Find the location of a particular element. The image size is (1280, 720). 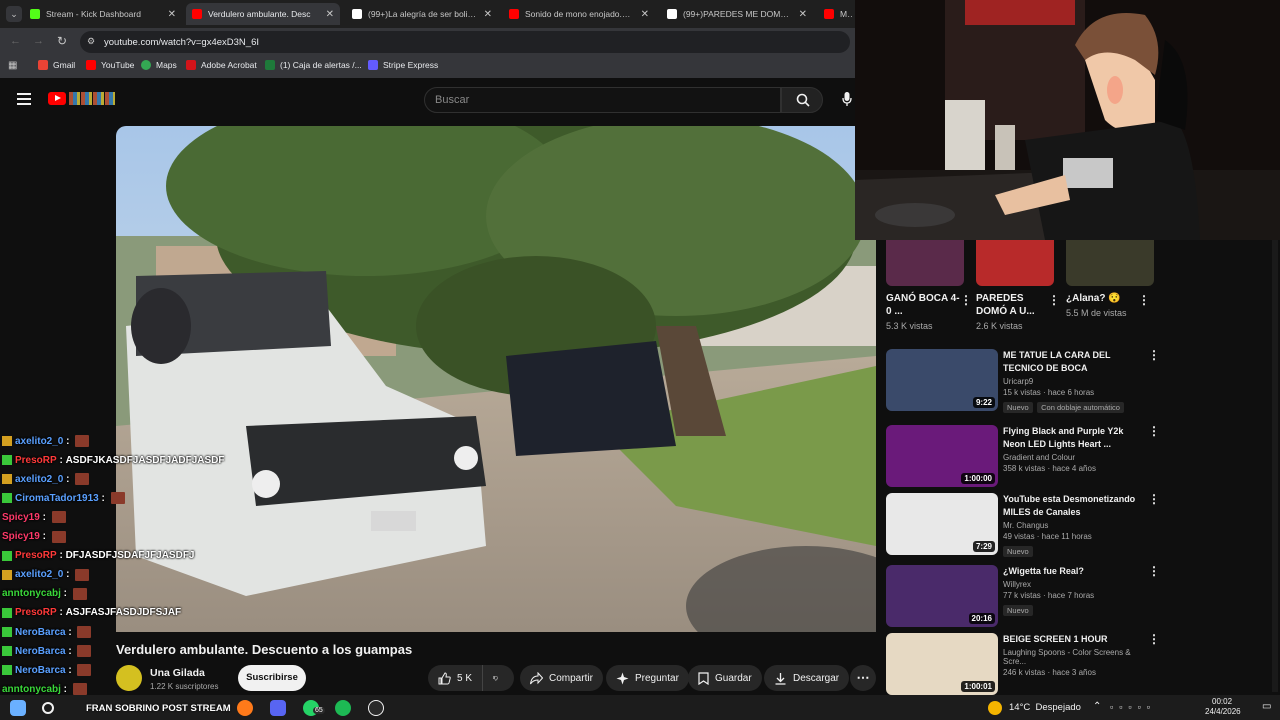

video-duration: 7:29 is located at coordinates (983, 546).